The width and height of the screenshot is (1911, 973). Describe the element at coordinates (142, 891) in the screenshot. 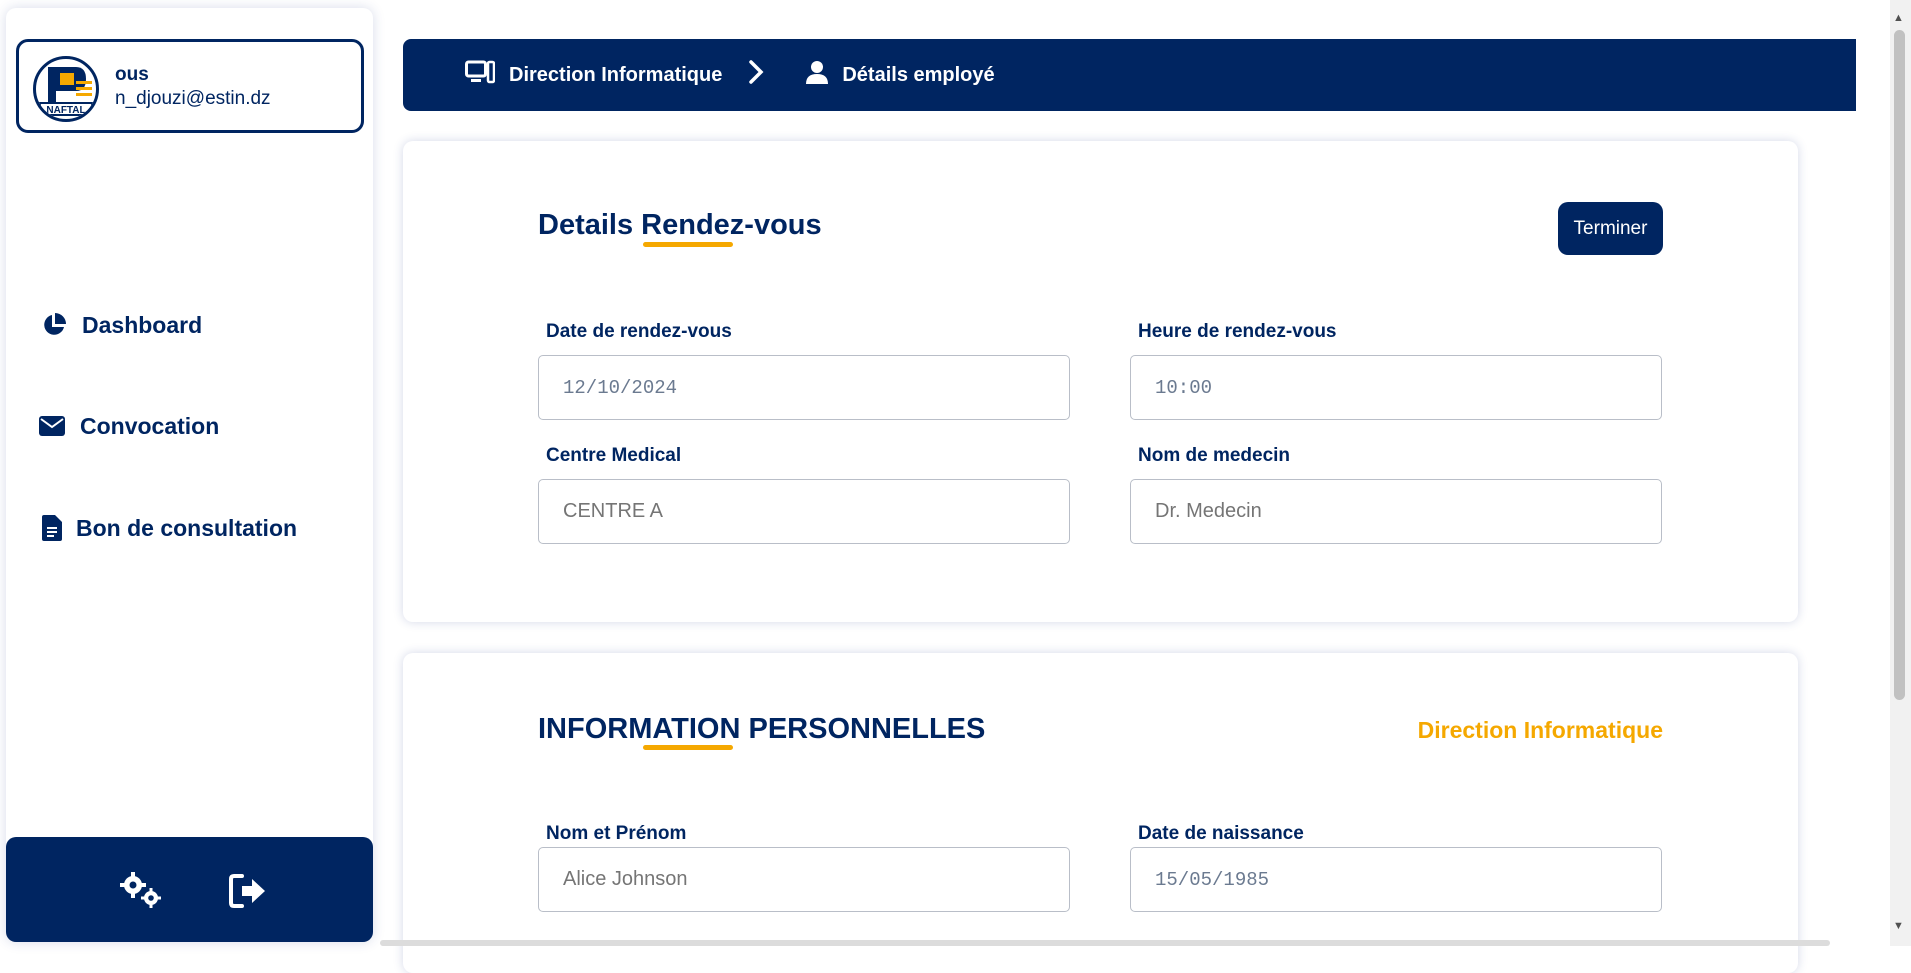

I see `settings-gears-icon` at that location.